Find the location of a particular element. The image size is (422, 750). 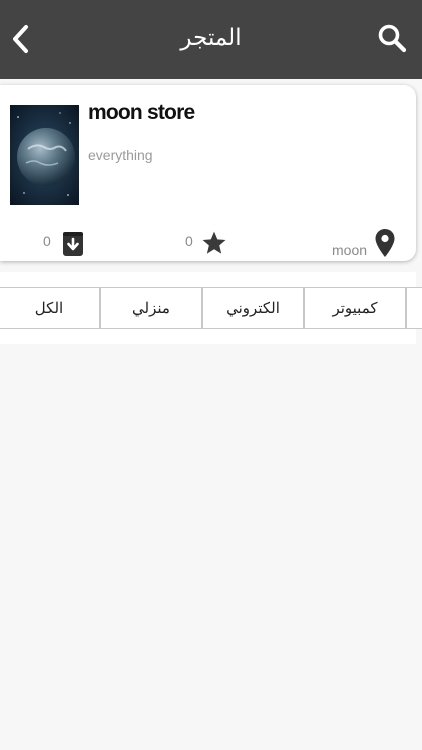

tab-label: منزلي is located at coordinates (151, 308).